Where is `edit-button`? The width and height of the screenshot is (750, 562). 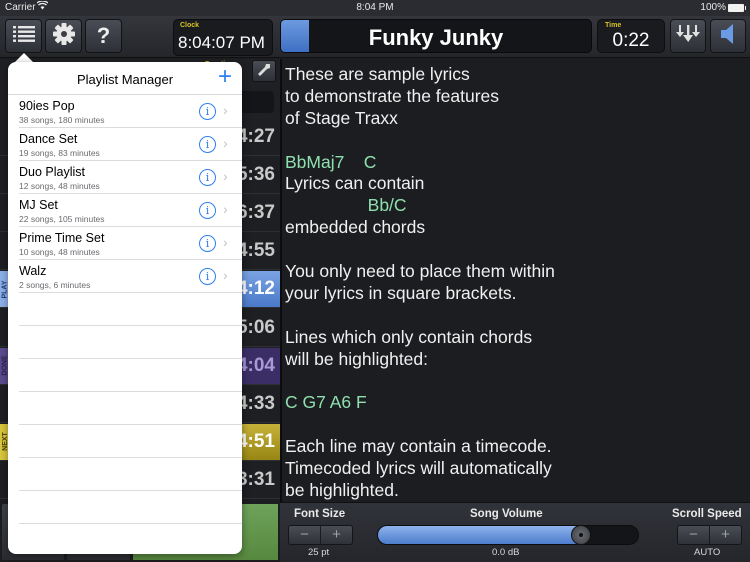 edit-button is located at coordinates (264, 71).